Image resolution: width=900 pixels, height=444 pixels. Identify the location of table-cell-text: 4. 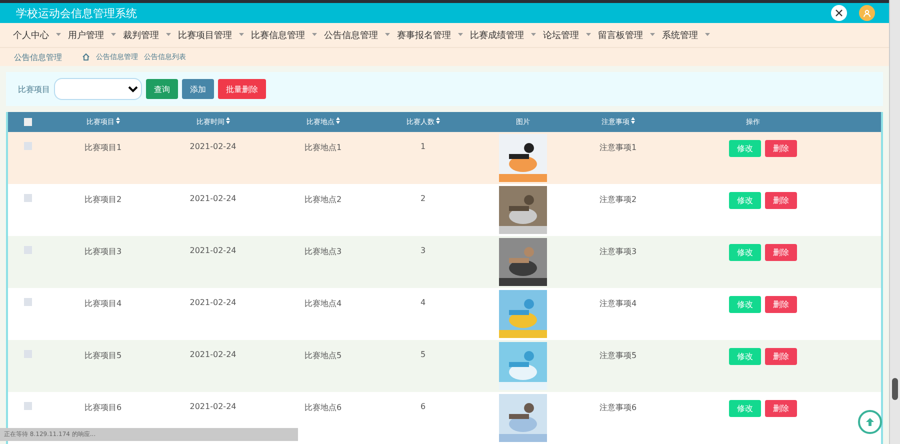
(423, 302).